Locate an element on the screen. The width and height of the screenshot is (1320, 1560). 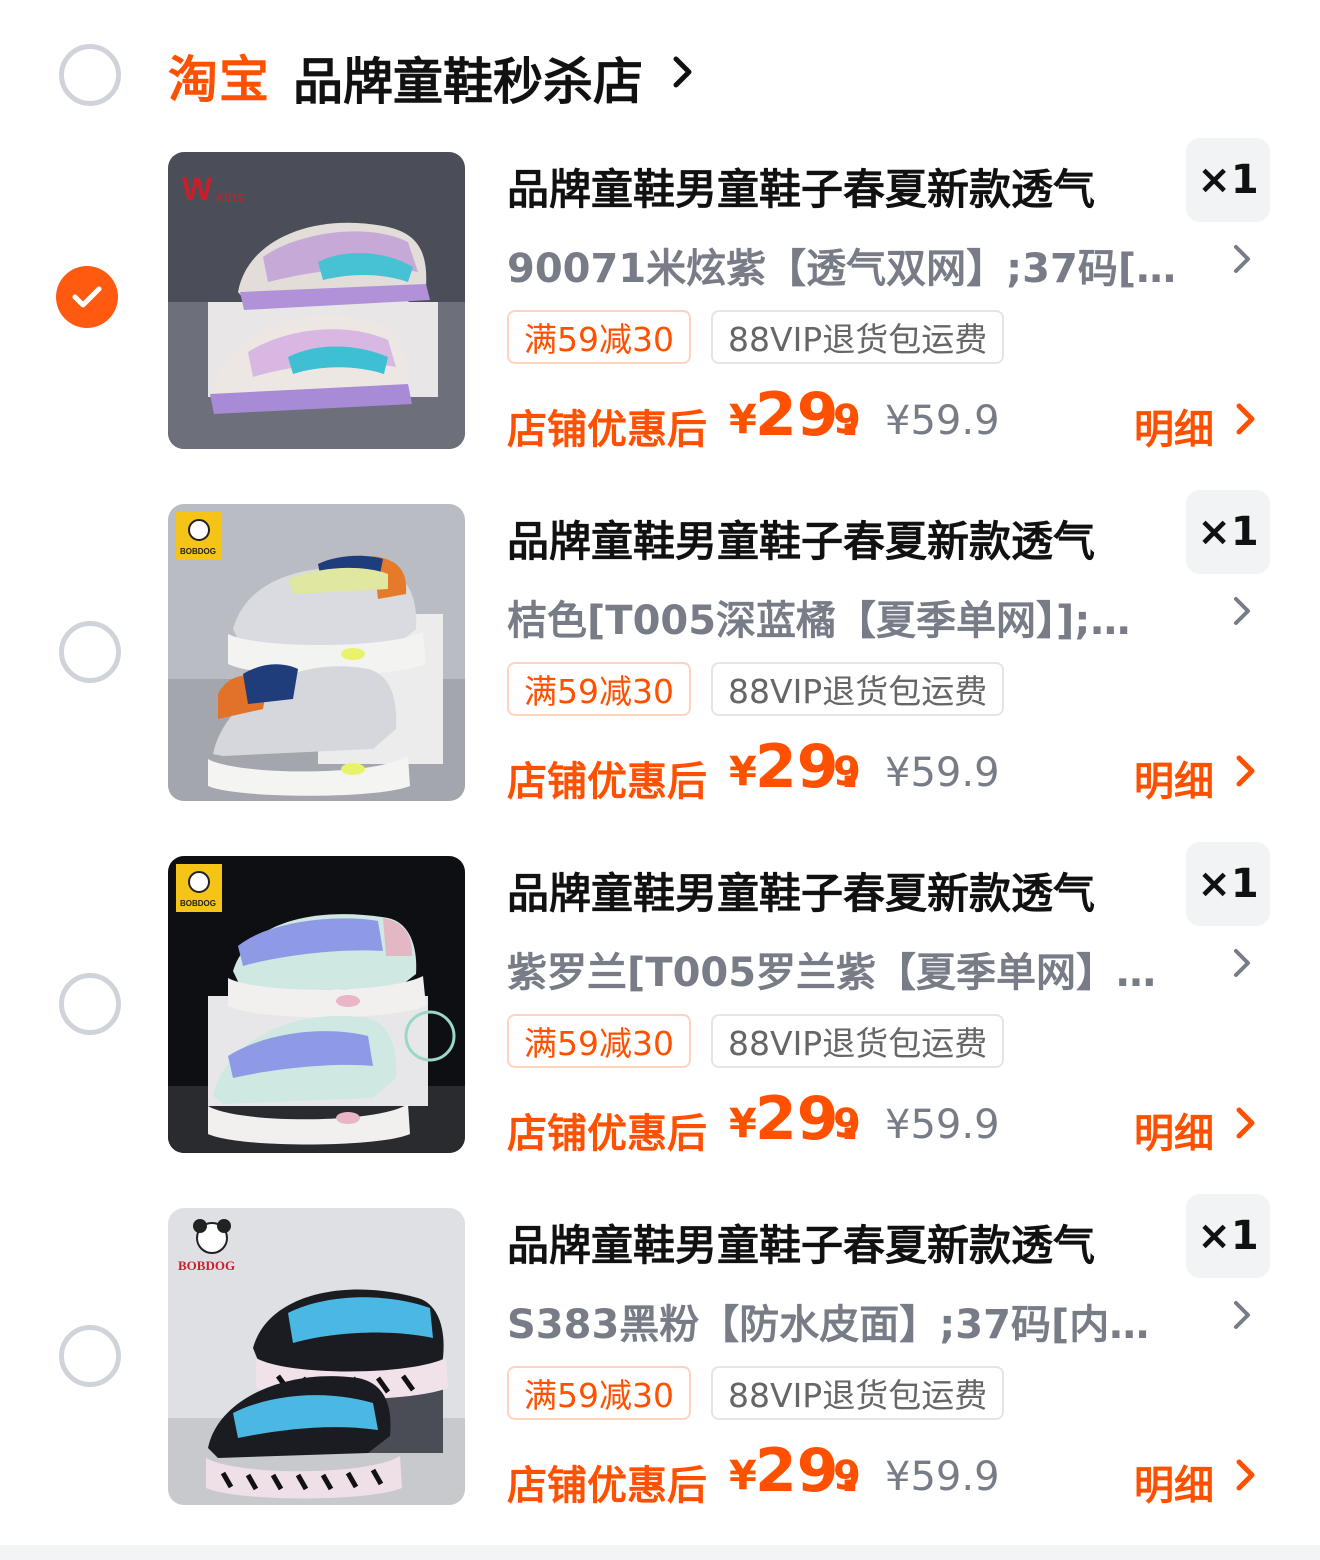
shop-name-link: 品牌童鞋秒杀店 is located at coordinates (468, 78).